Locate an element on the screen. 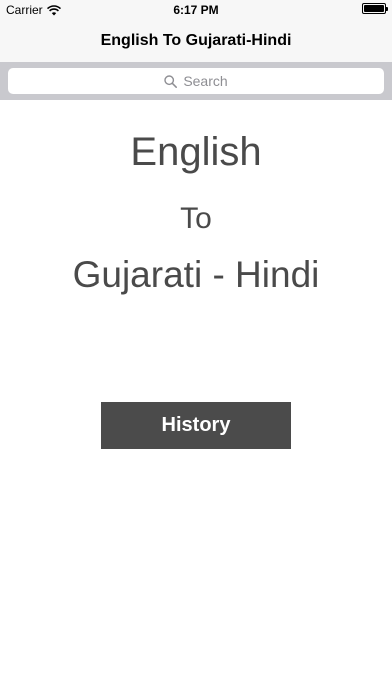  heading-gujarati-hindi: Gujarati - Hindi is located at coordinates (196, 274).